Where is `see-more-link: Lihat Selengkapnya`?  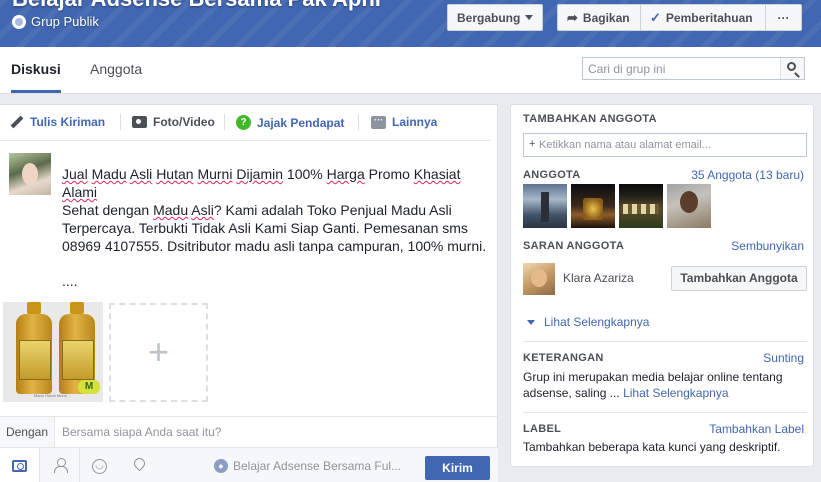 see-more-link: Lihat Selengkapnya is located at coordinates (588, 322).